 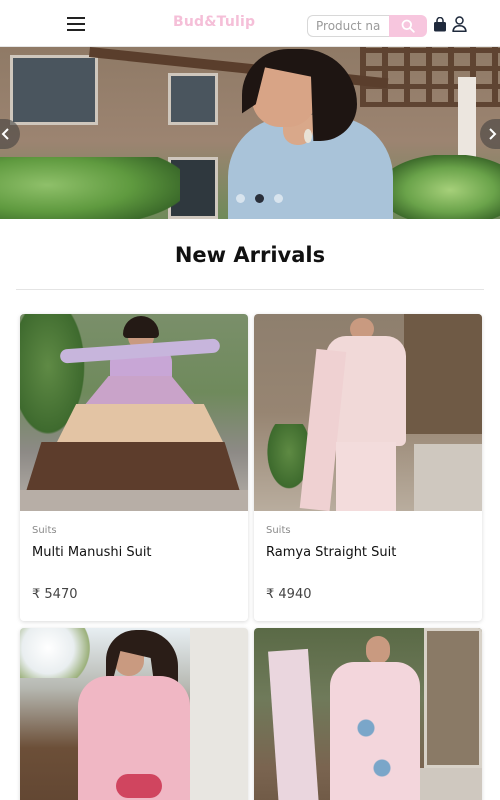 What do you see at coordinates (493, 134) in the screenshot?
I see `chevron-right-icon` at bounding box center [493, 134].